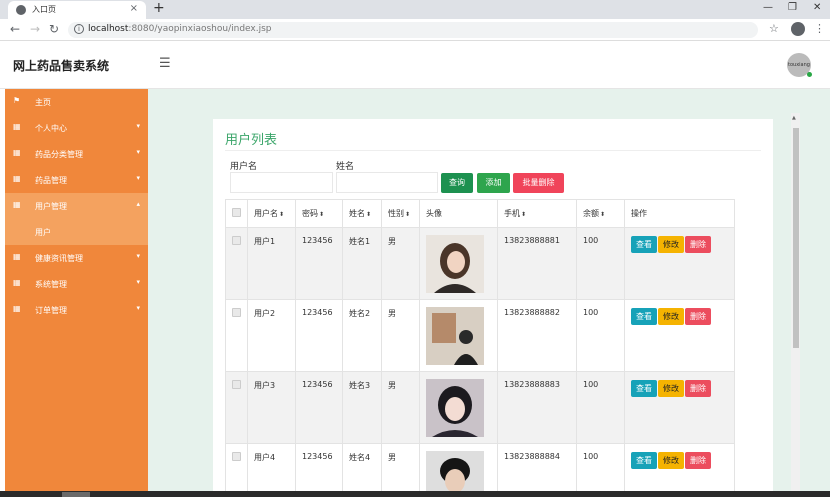 Image resolution: width=830 pixels, height=497 pixels. What do you see at coordinates (76, 310) in the screenshot?
I see `sidebar-item-orders: ▦ 订单管理 ▾` at bounding box center [76, 310].